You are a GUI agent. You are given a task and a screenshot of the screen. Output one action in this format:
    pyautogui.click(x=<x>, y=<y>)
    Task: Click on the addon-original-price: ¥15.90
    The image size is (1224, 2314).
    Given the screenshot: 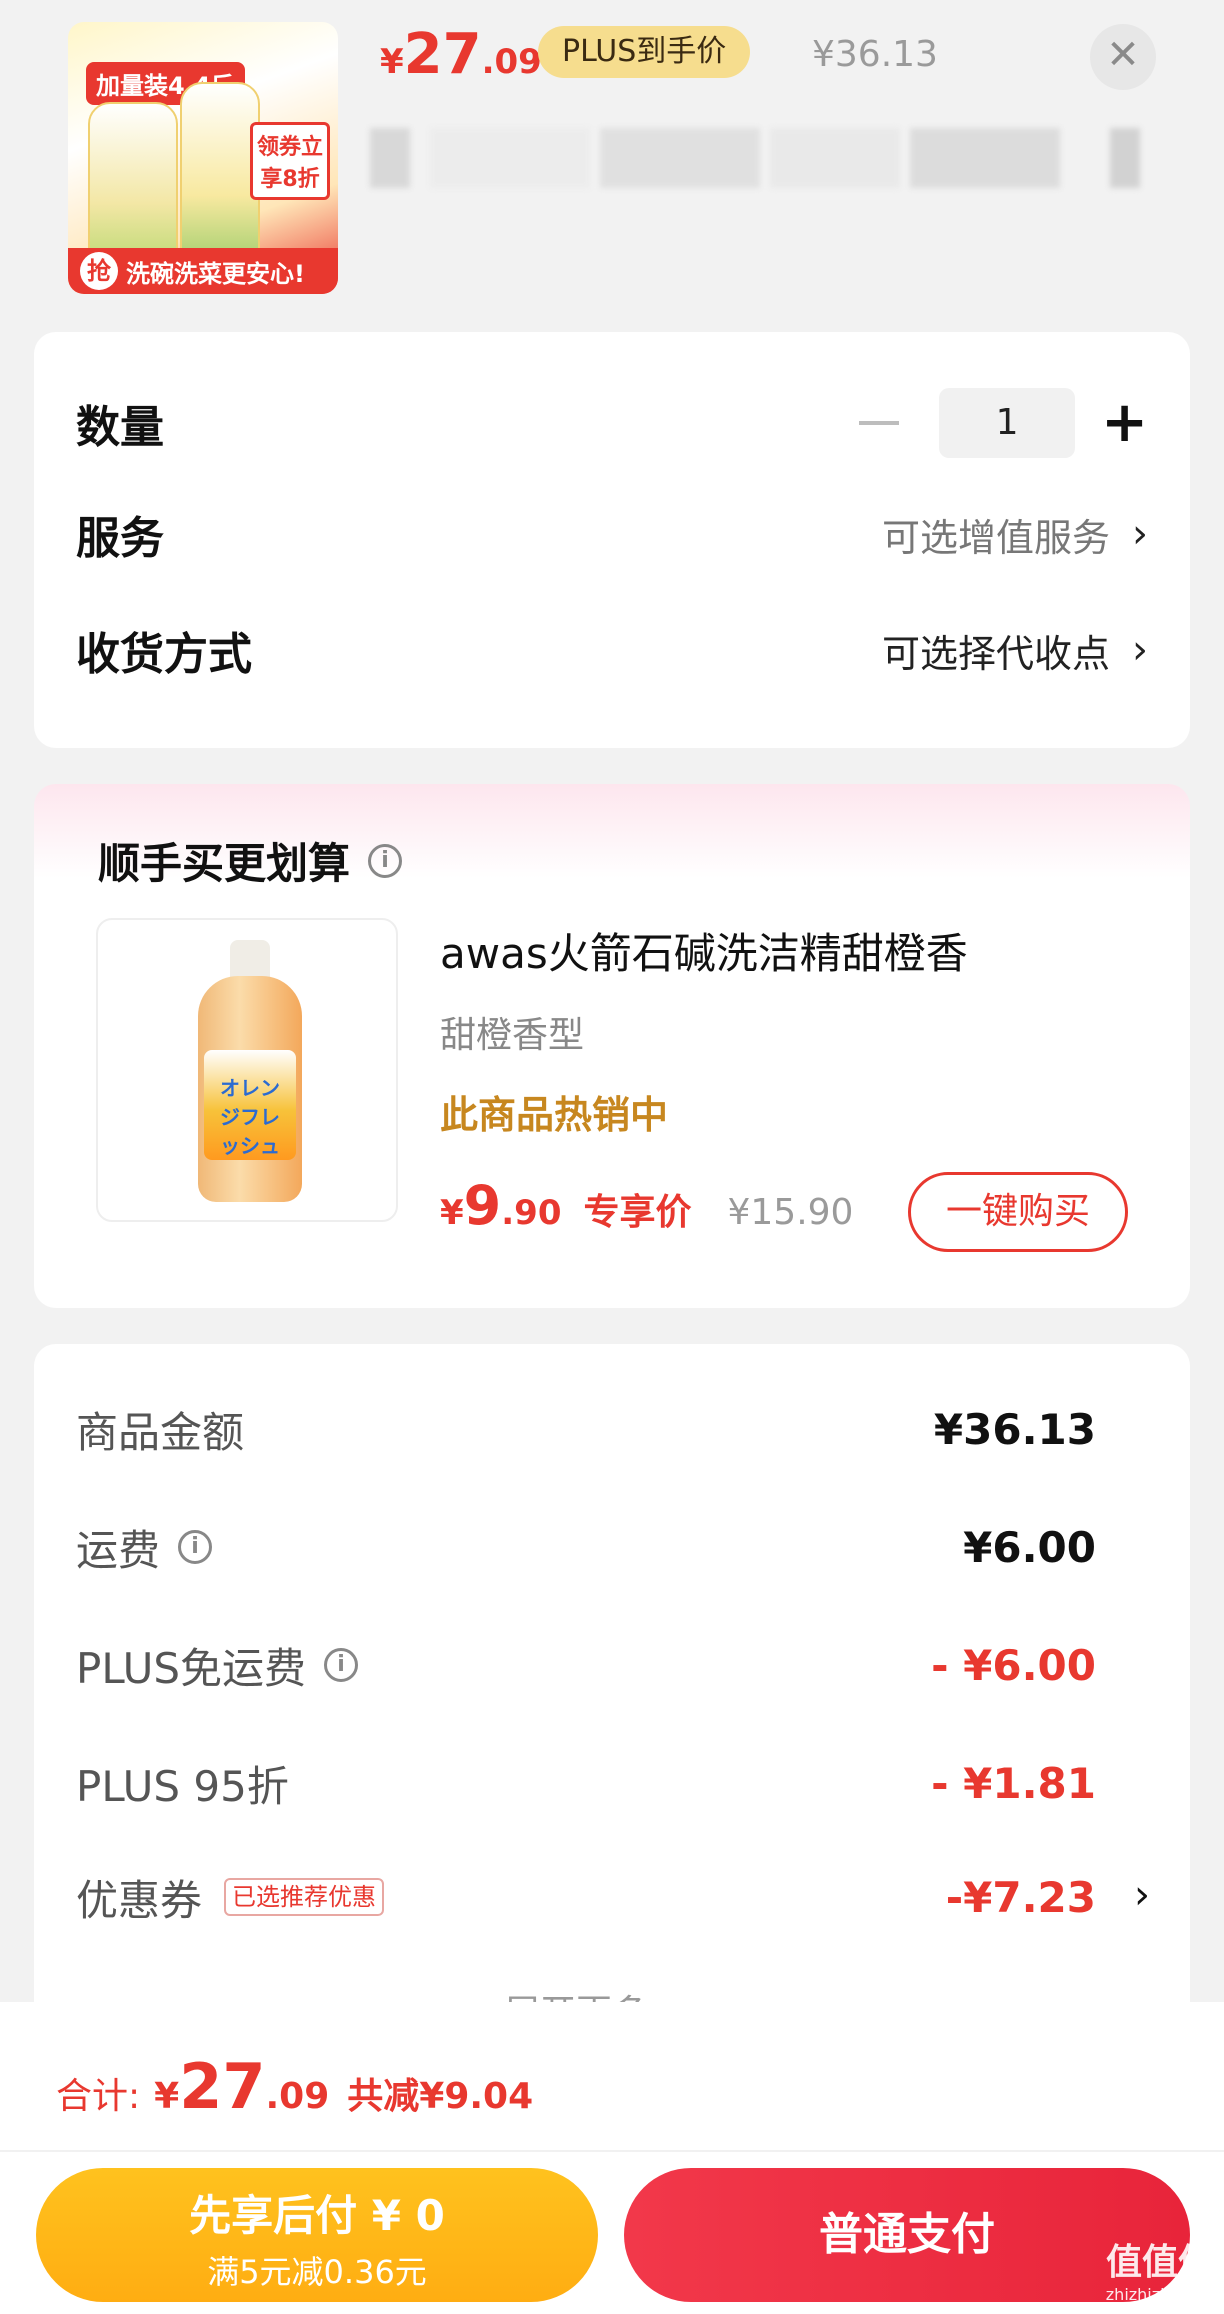 What is the action you would take?
    pyautogui.click(x=790, y=1212)
    